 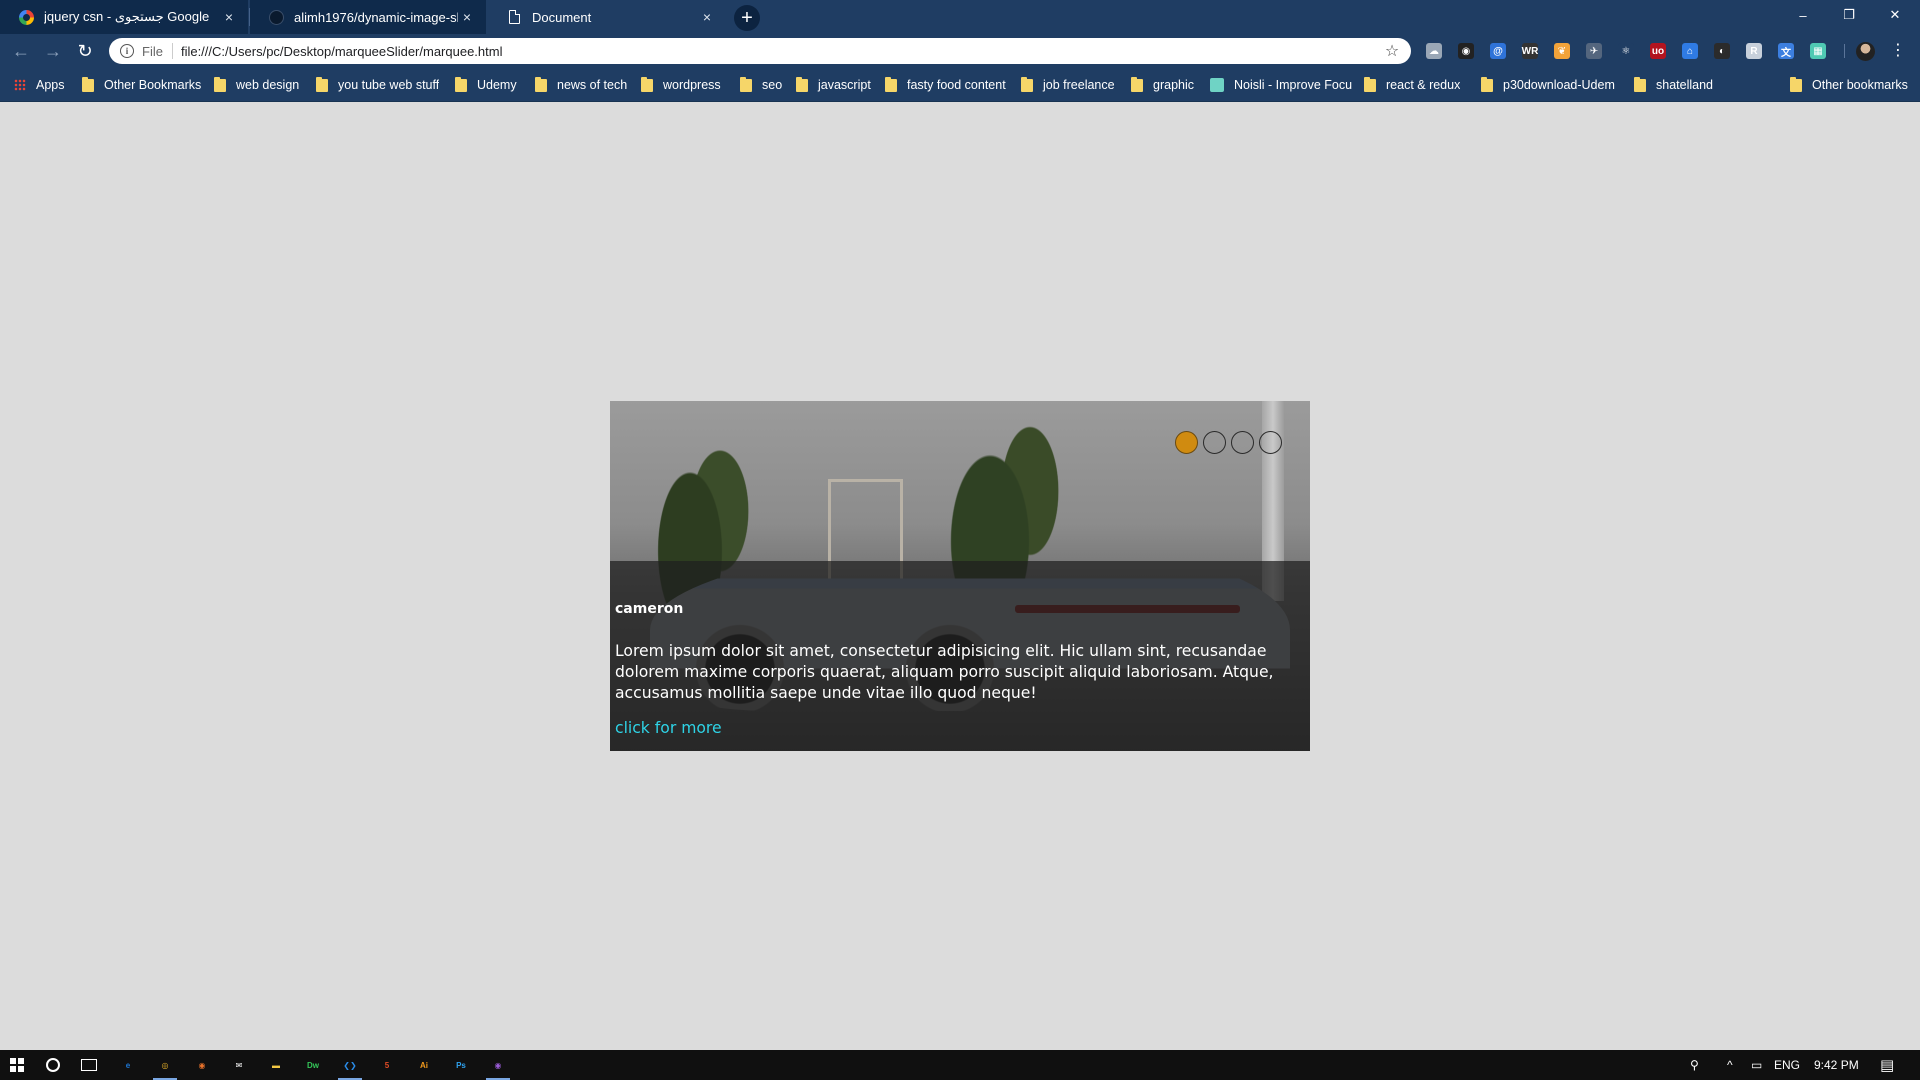 What do you see at coordinates (424, 1065) in the screenshot?
I see `illustrator-taskbar-icon: Ai` at bounding box center [424, 1065].